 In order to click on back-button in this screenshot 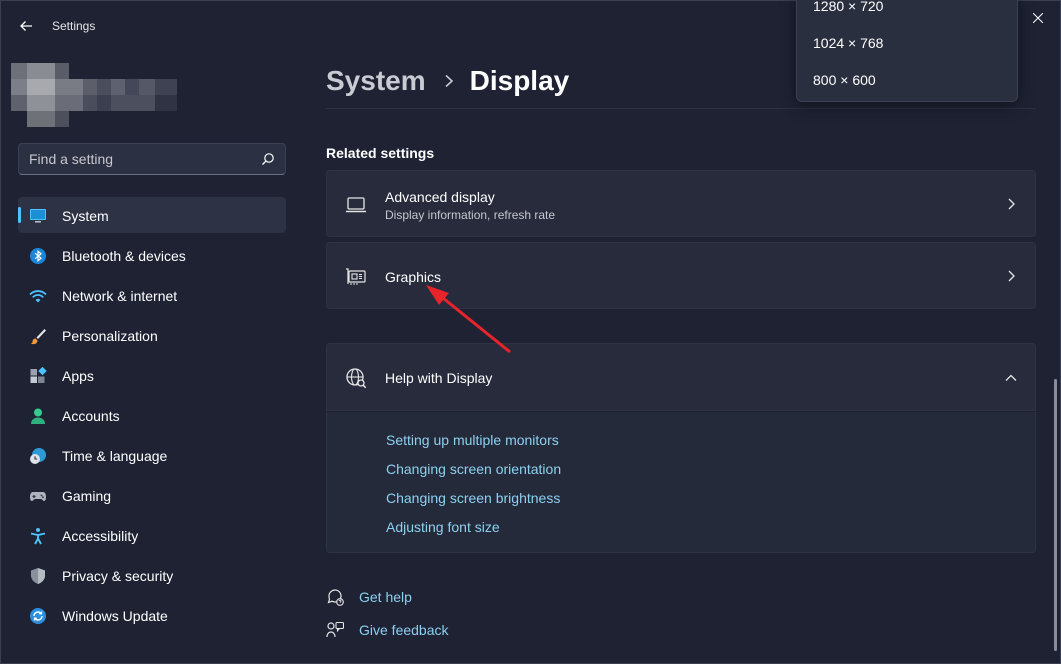, I will do `click(26, 26)`.